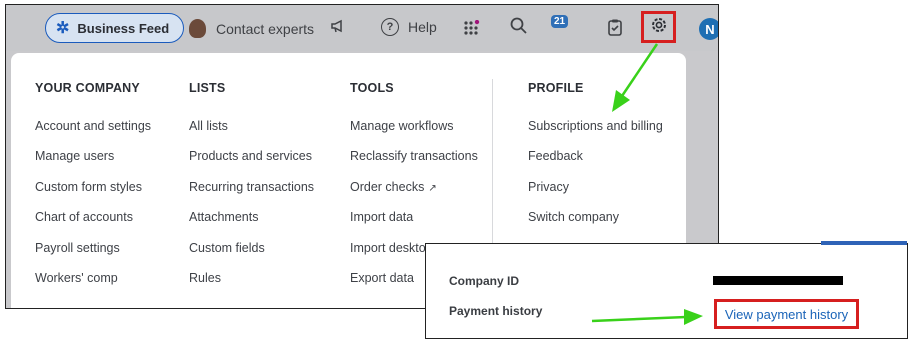 The image size is (920, 347). I want to click on menu-item-custom-fields: Custom fields, so click(251, 248).